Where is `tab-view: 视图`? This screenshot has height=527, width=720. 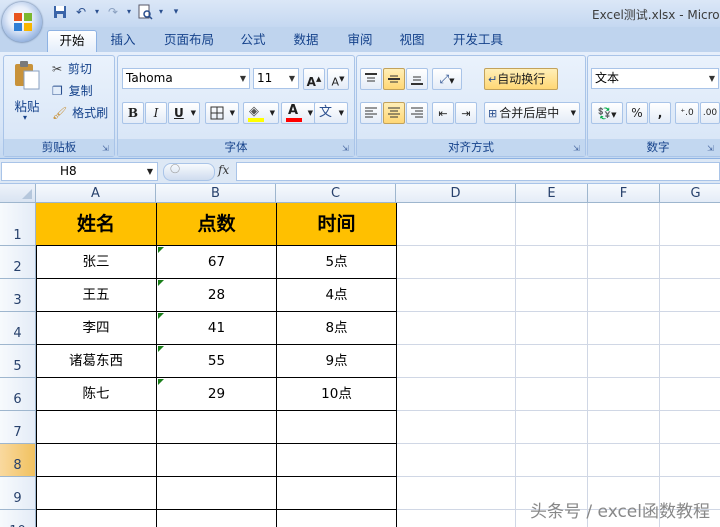 tab-view: 视图 is located at coordinates (412, 41).